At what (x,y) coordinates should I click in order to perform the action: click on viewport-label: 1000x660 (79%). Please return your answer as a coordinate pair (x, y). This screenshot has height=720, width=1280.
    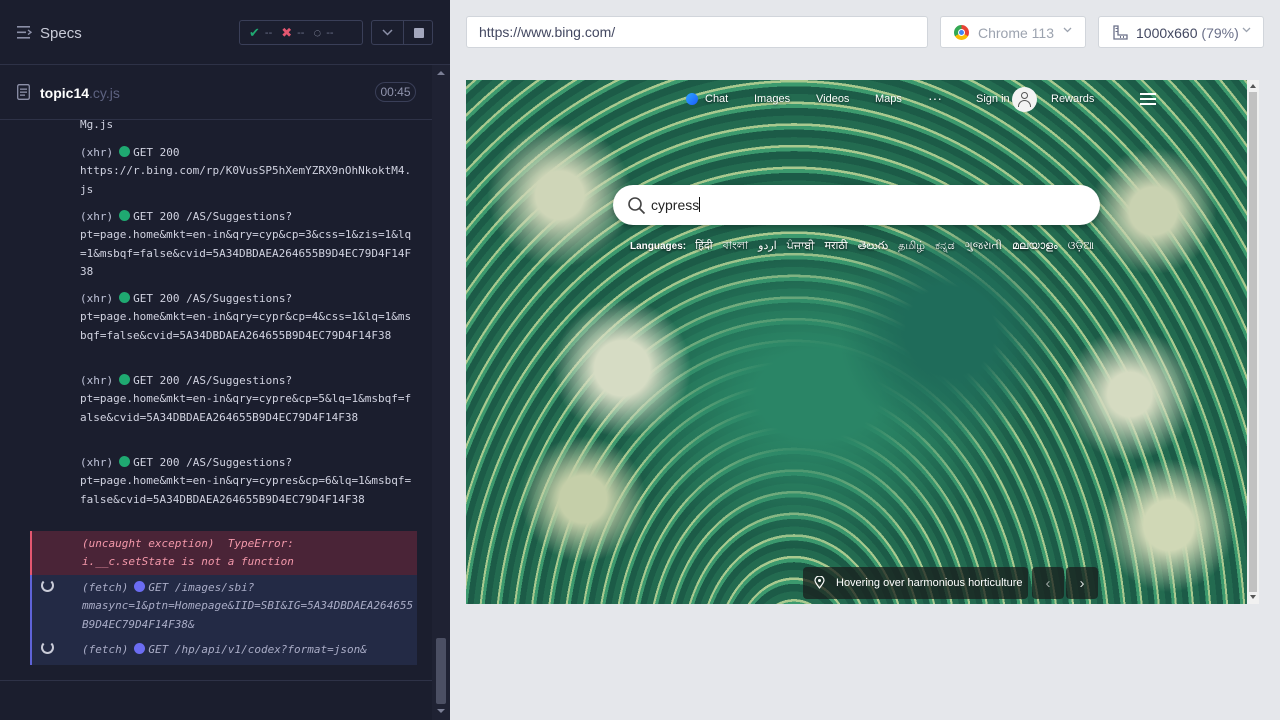
    Looking at the image, I should click on (1187, 33).